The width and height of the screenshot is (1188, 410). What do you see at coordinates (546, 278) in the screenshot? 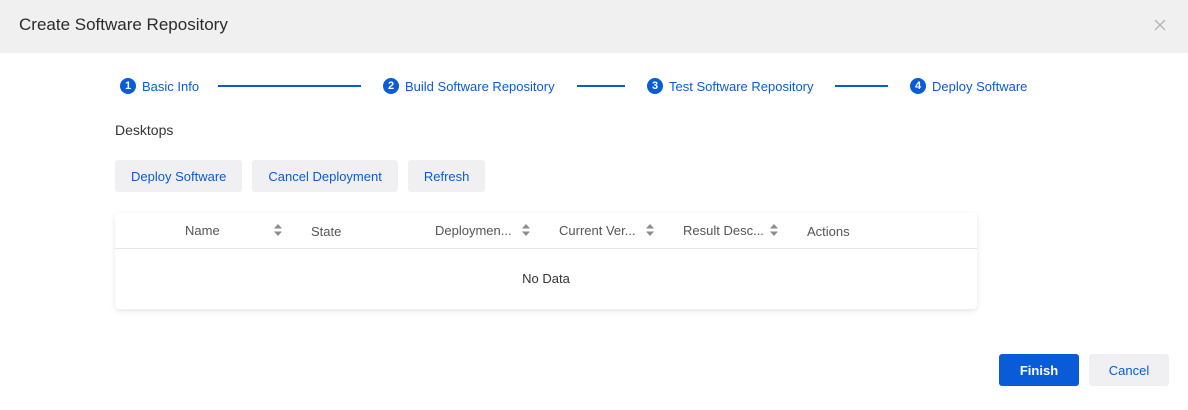
I see `empty-state-text: No Data` at bounding box center [546, 278].